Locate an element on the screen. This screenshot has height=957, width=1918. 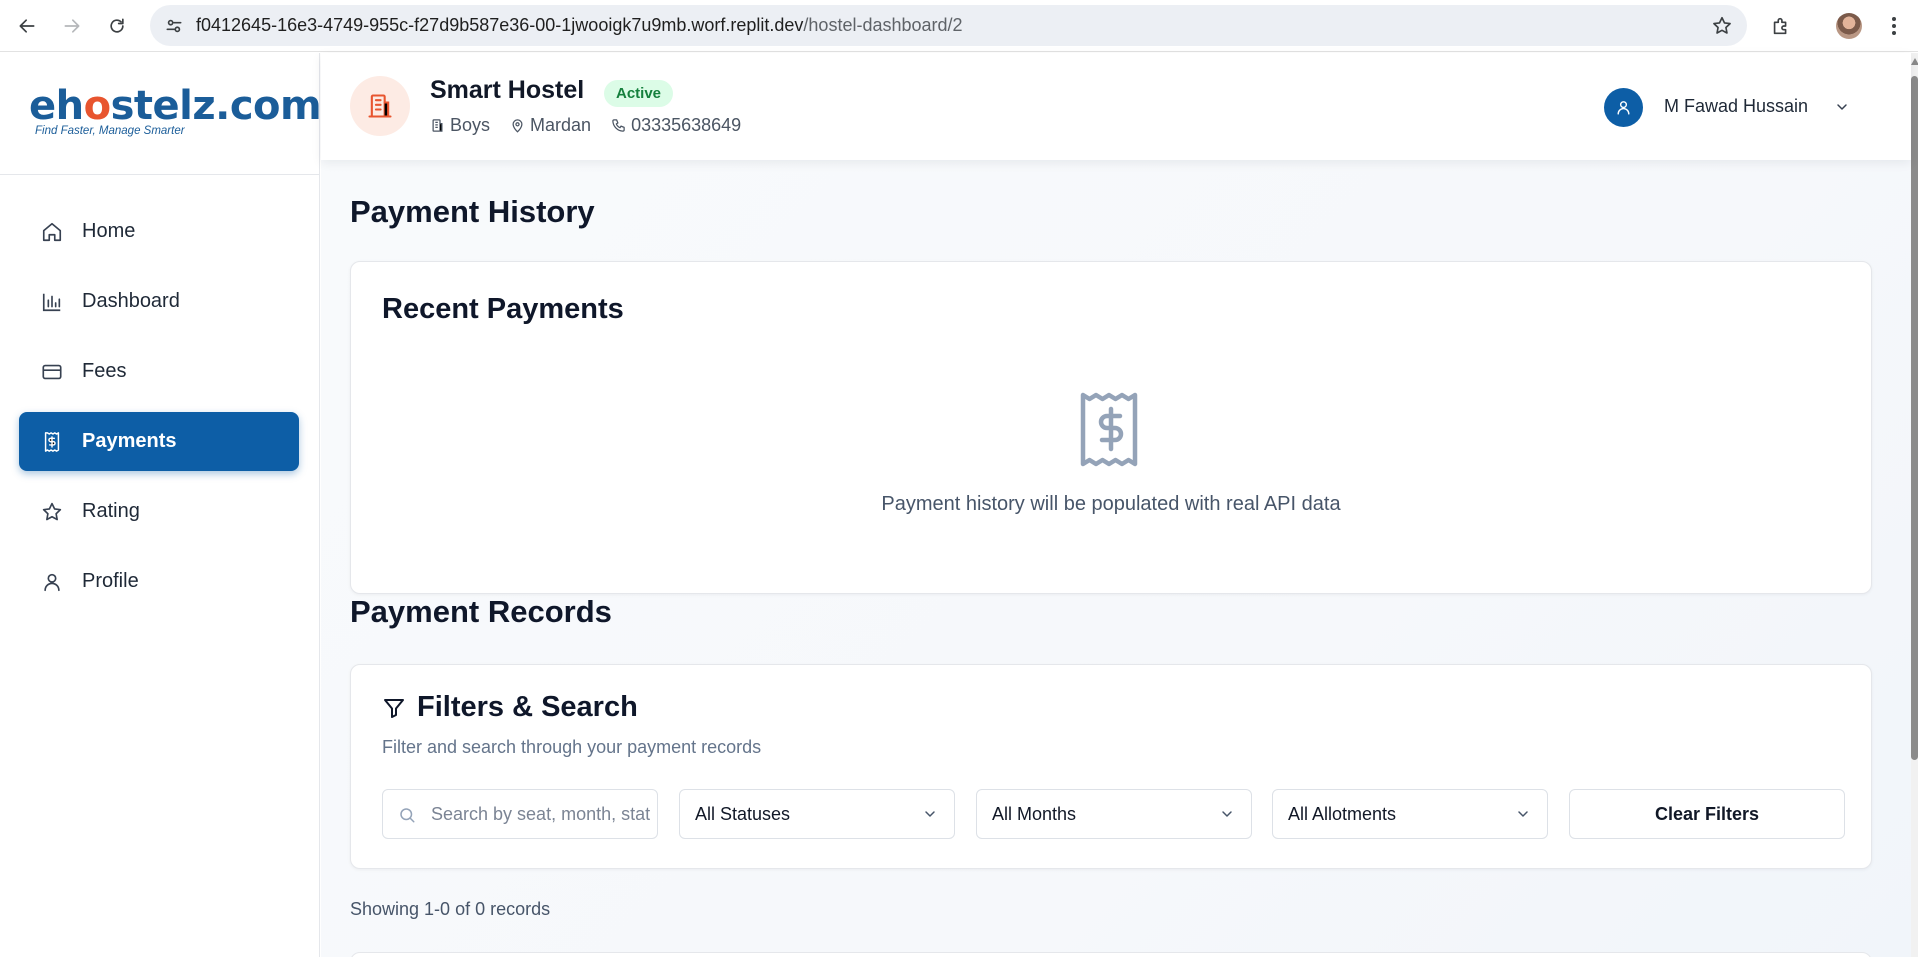
search-field is located at coordinates (520, 814).